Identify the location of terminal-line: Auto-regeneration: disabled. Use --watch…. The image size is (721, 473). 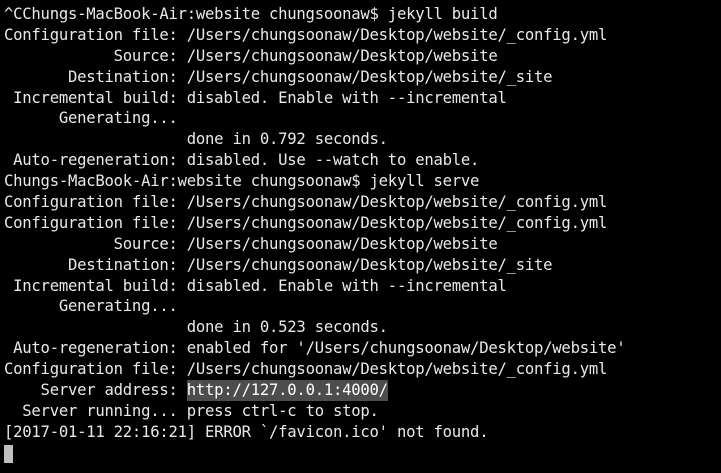
(362, 160).